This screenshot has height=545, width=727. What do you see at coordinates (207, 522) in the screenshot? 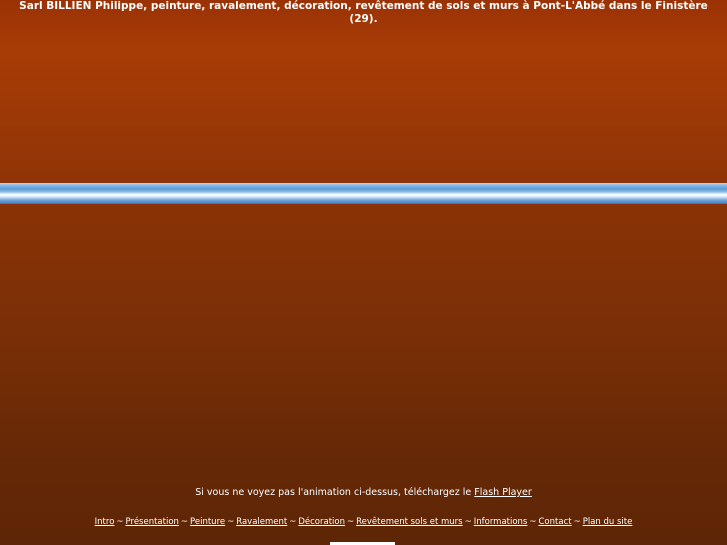
I see `nav-link-peinture: Peinture` at bounding box center [207, 522].